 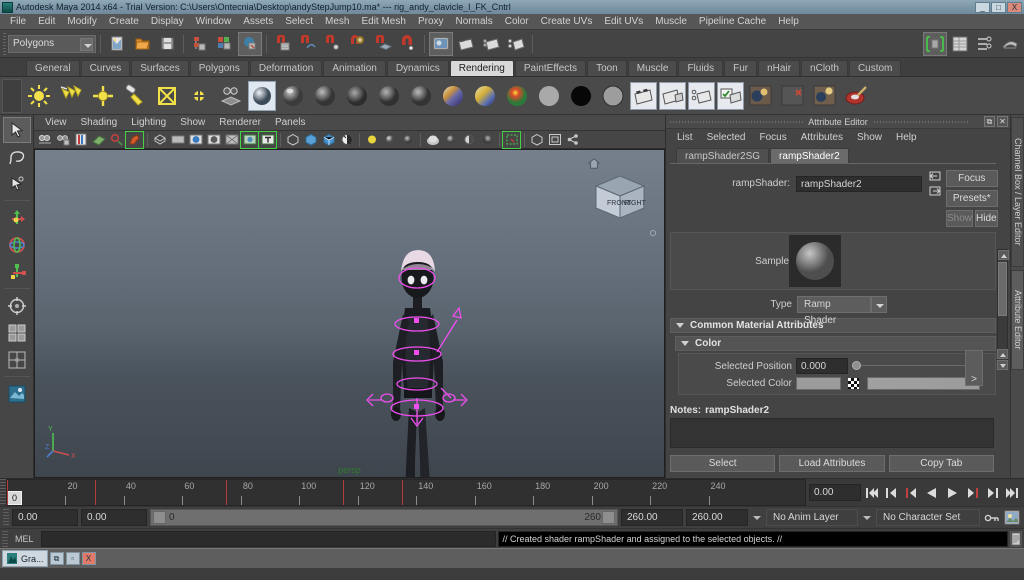 What do you see at coordinates (383, 21) in the screenshot?
I see `menu-item-edit-mesh: Edit Mesh` at bounding box center [383, 21].